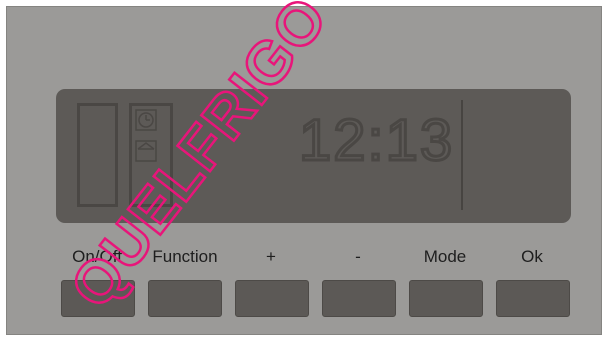 Image resolution: width=610 pixels, height=341 pixels. What do you see at coordinates (359, 298) in the screenshot?
I see `minus-button` at bounding box center [359, 298].